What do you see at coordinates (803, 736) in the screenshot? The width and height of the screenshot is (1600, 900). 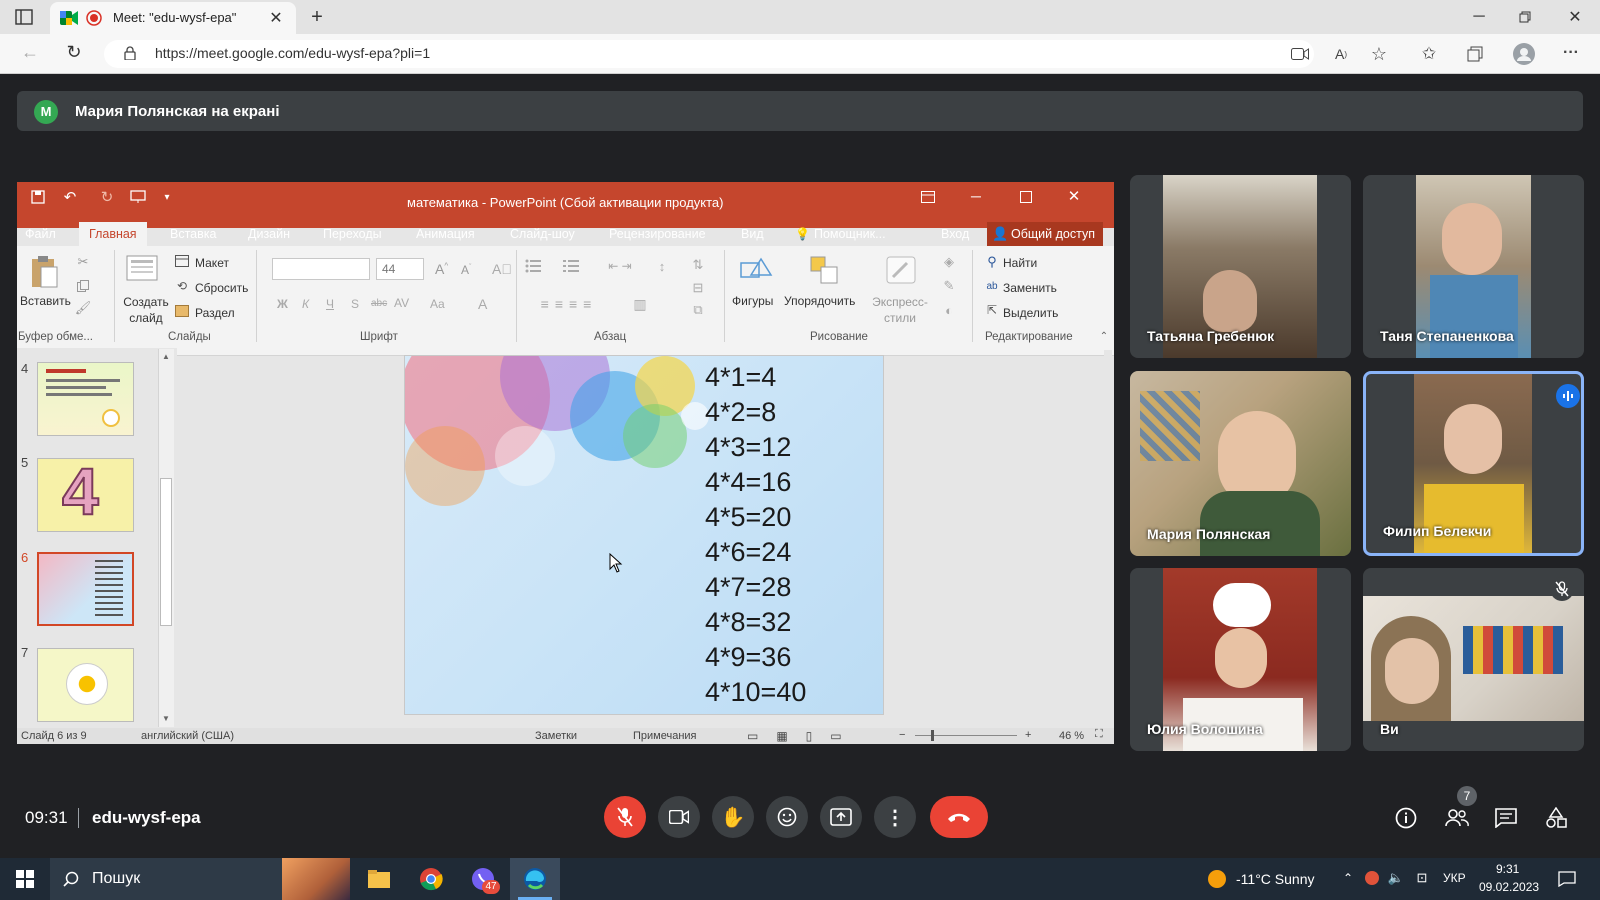 I see `view-buttons-icons: ▭▦▯▭` at bounding box center [803, 736].